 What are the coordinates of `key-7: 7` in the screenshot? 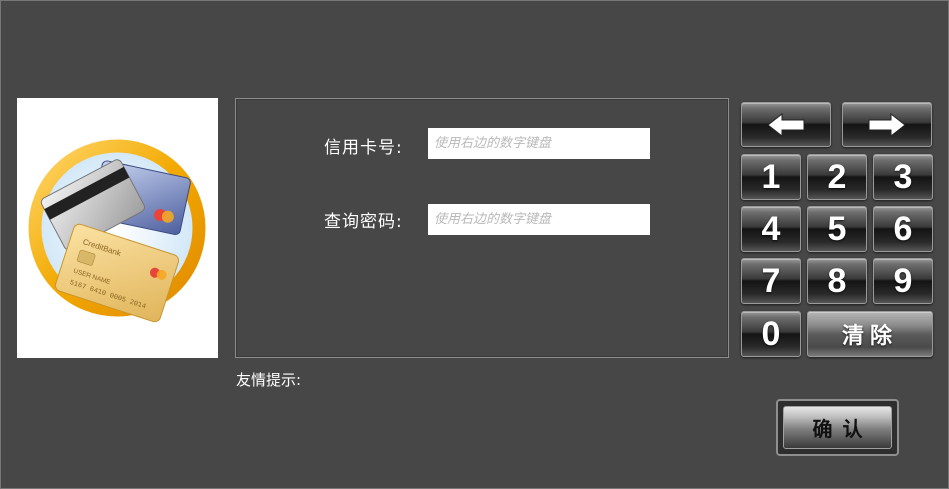 It's located at (771, 281).